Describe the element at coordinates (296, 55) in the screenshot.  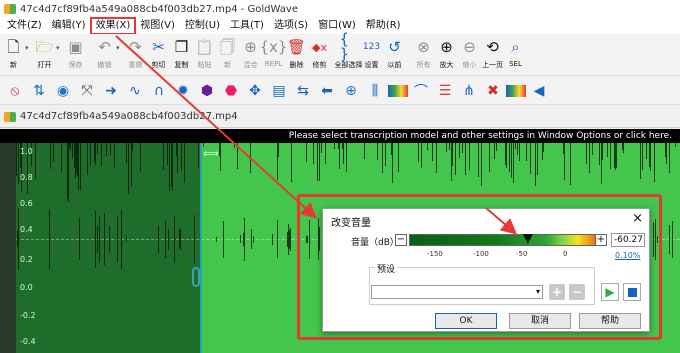
I see `delete-button: 🗑 删除` at that location.